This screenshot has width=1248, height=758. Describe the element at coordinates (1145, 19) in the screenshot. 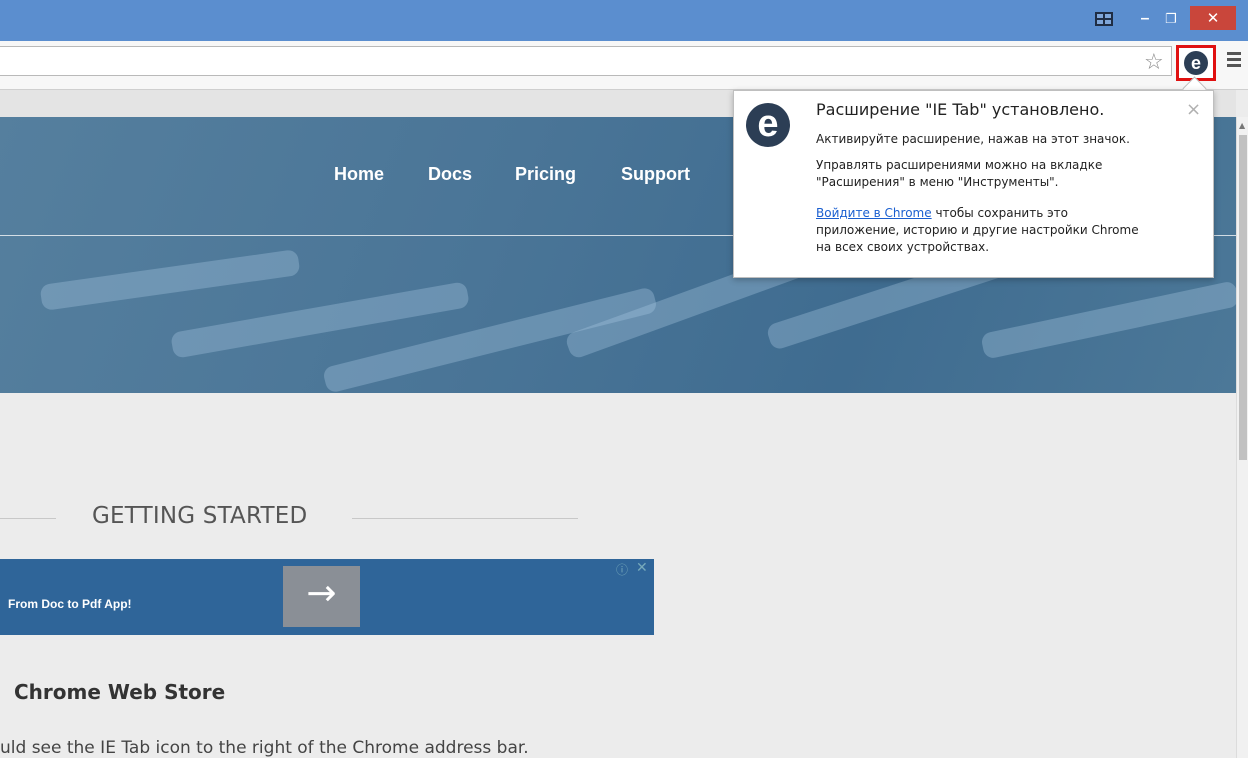

I see `minimize-button: –` at that location.